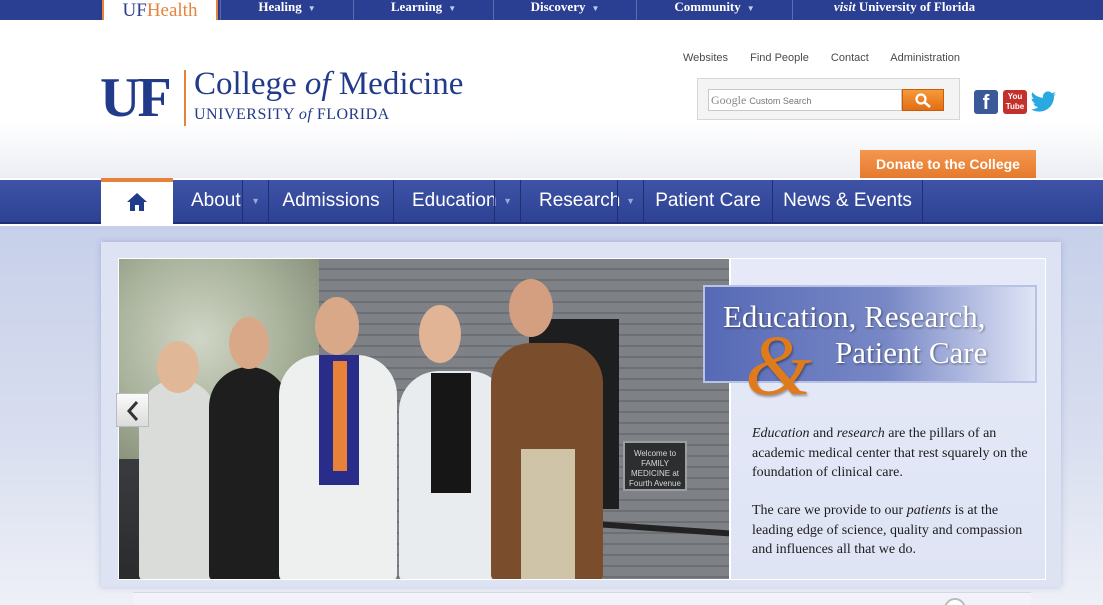 The width and height of the screenshot is (1103, 605). I want to click on link-websites: Websites, so click(705, 58).